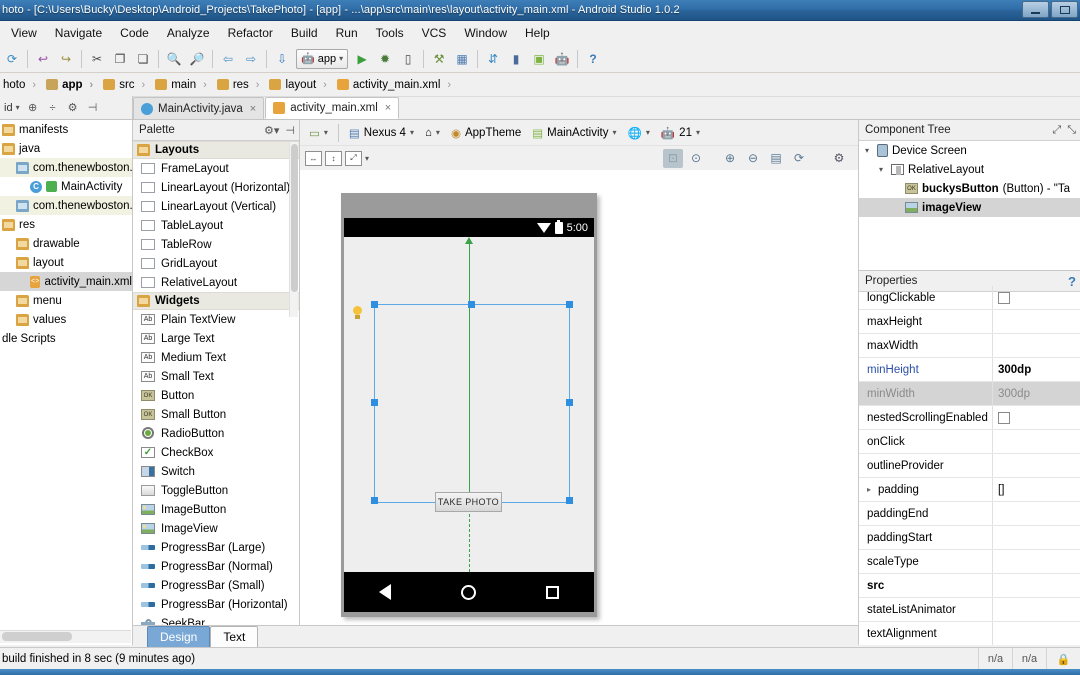 This screenshot has width=1080, height=675. What do you see at coordinates (569, 402) in the screenshot?
I see `resize-handle-middle-right` at bounding box center [569, 402].